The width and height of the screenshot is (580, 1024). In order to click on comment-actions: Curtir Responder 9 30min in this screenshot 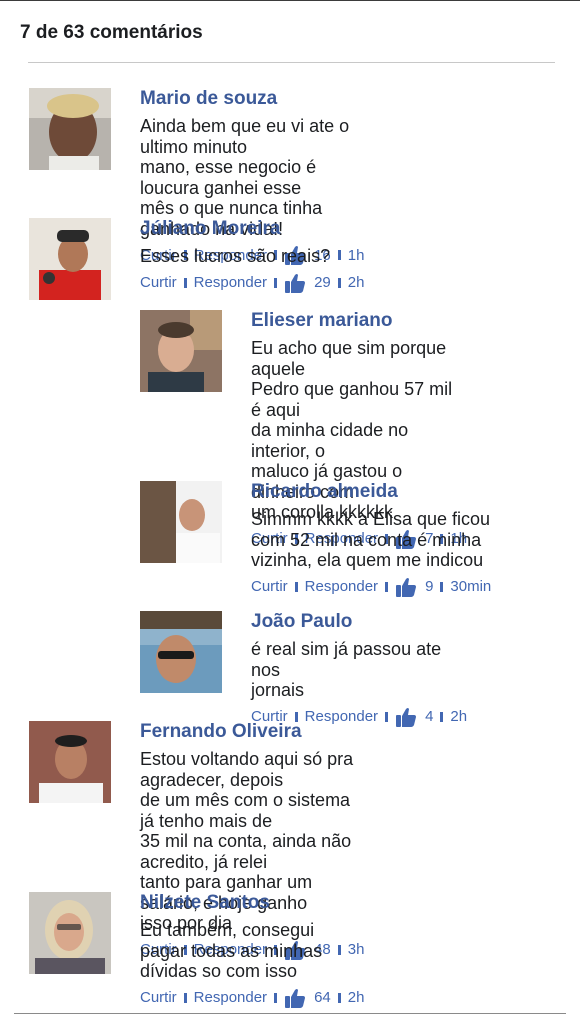, I will do `click(371, 587)`.